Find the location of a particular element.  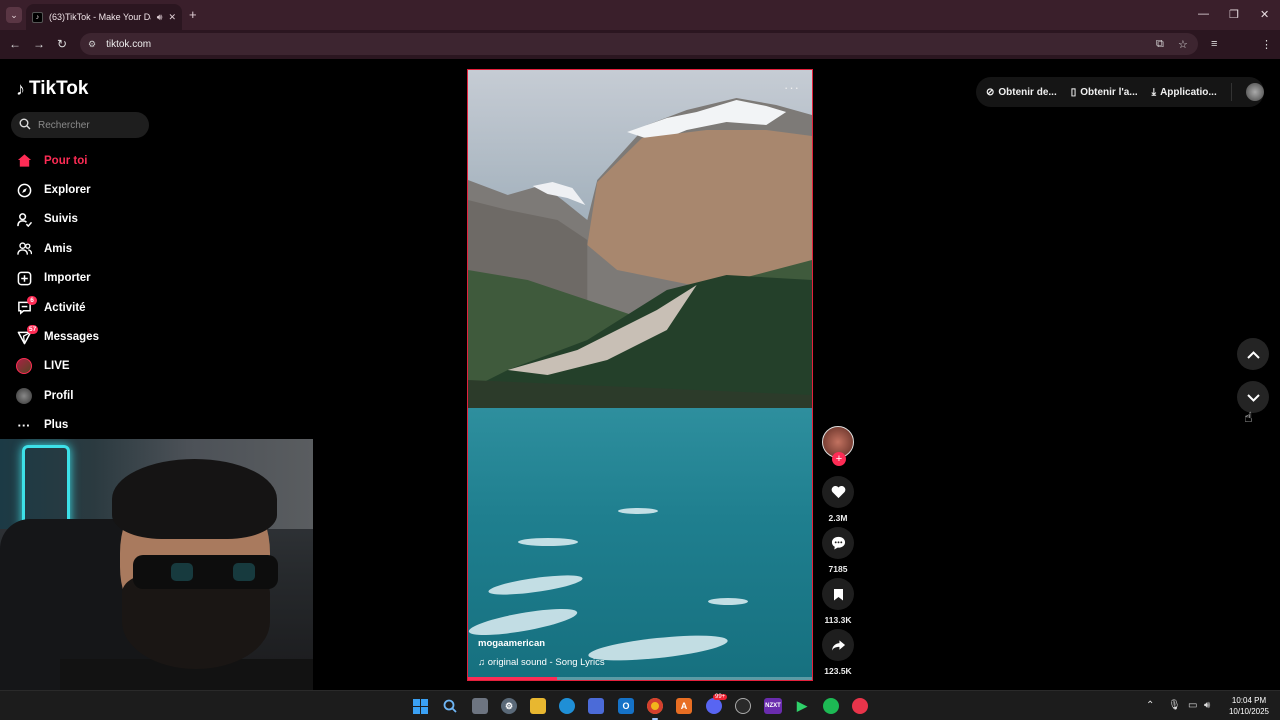

share-action: 123.5K is located at coordinates (838, 652).